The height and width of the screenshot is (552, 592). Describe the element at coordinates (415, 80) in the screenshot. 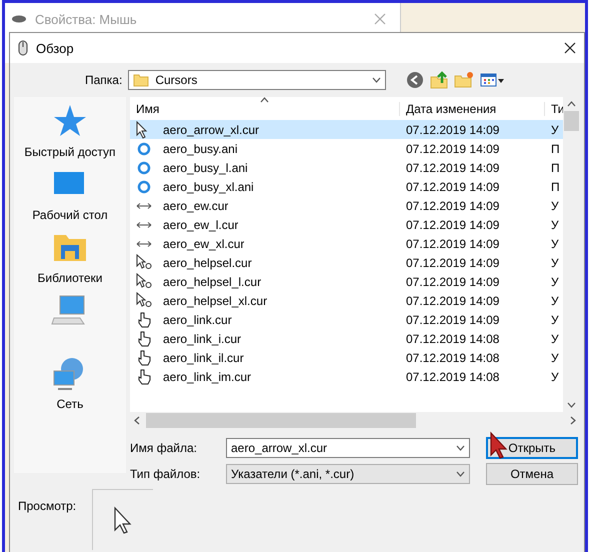

I see `back-icon` at that location.